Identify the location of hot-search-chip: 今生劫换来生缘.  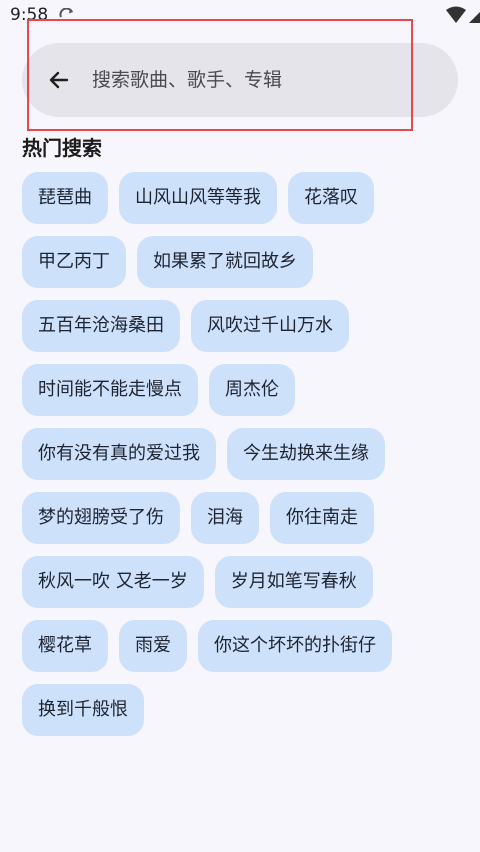
(306, 454).